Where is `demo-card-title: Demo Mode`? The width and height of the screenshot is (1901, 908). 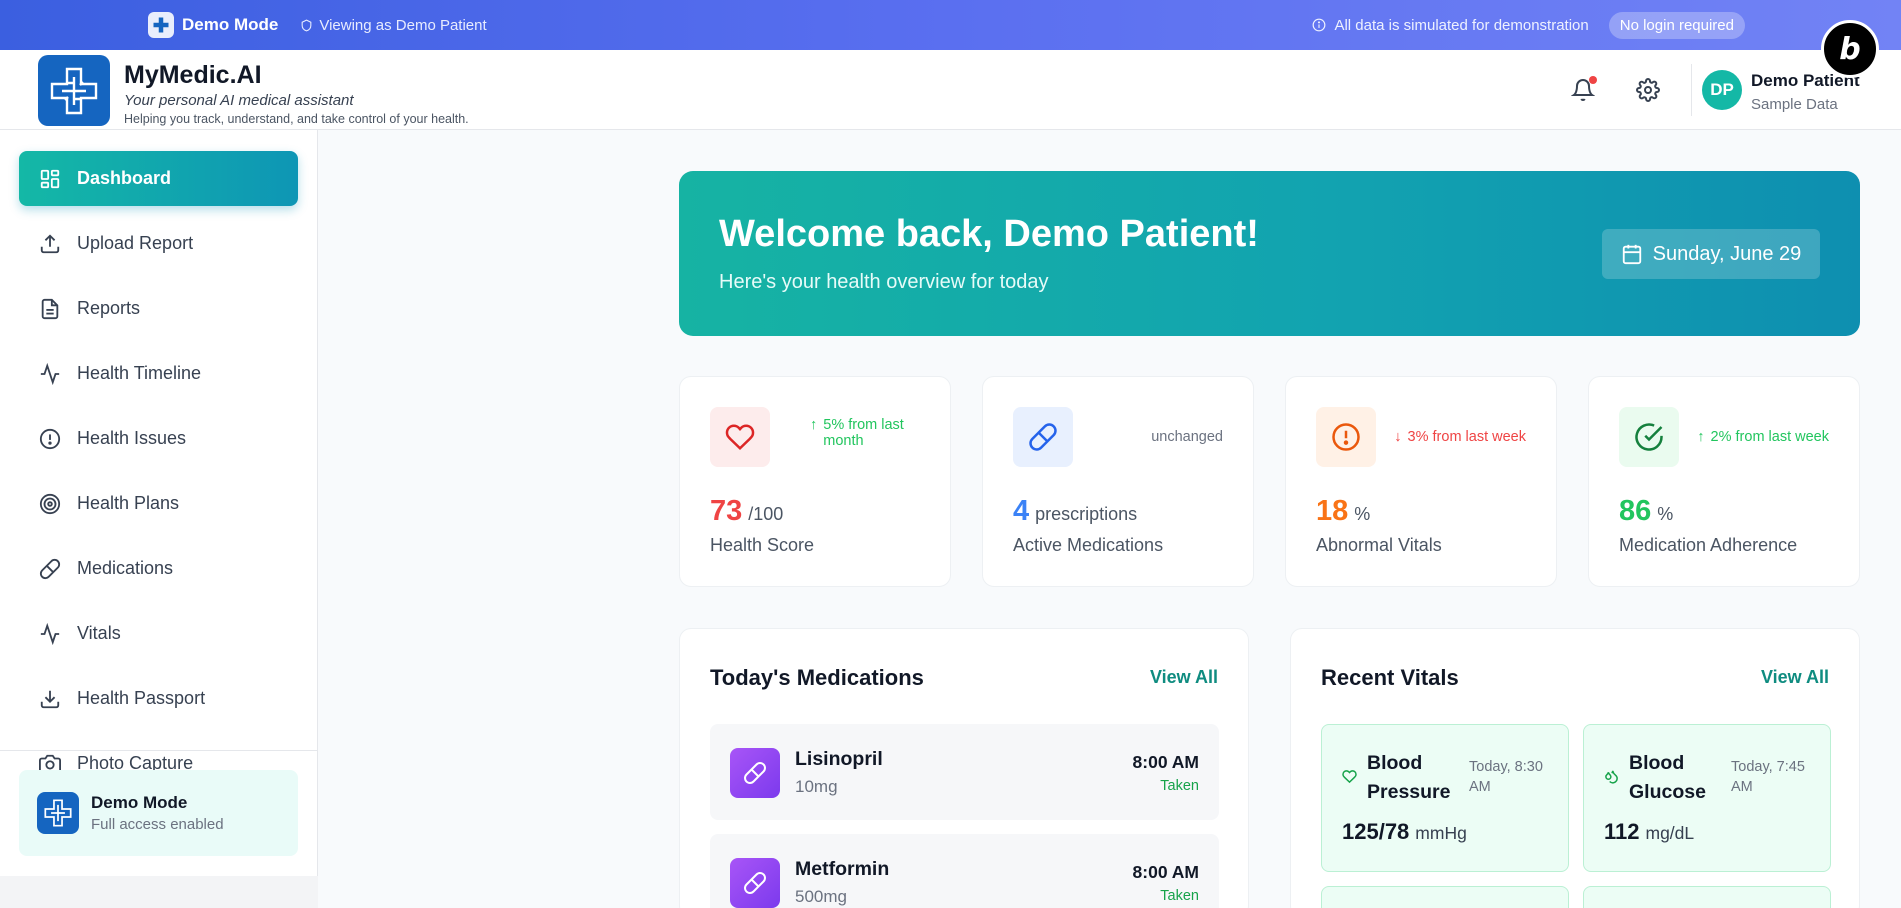 demo-card-title: Demo Mode is located at coordinates (139, 802).